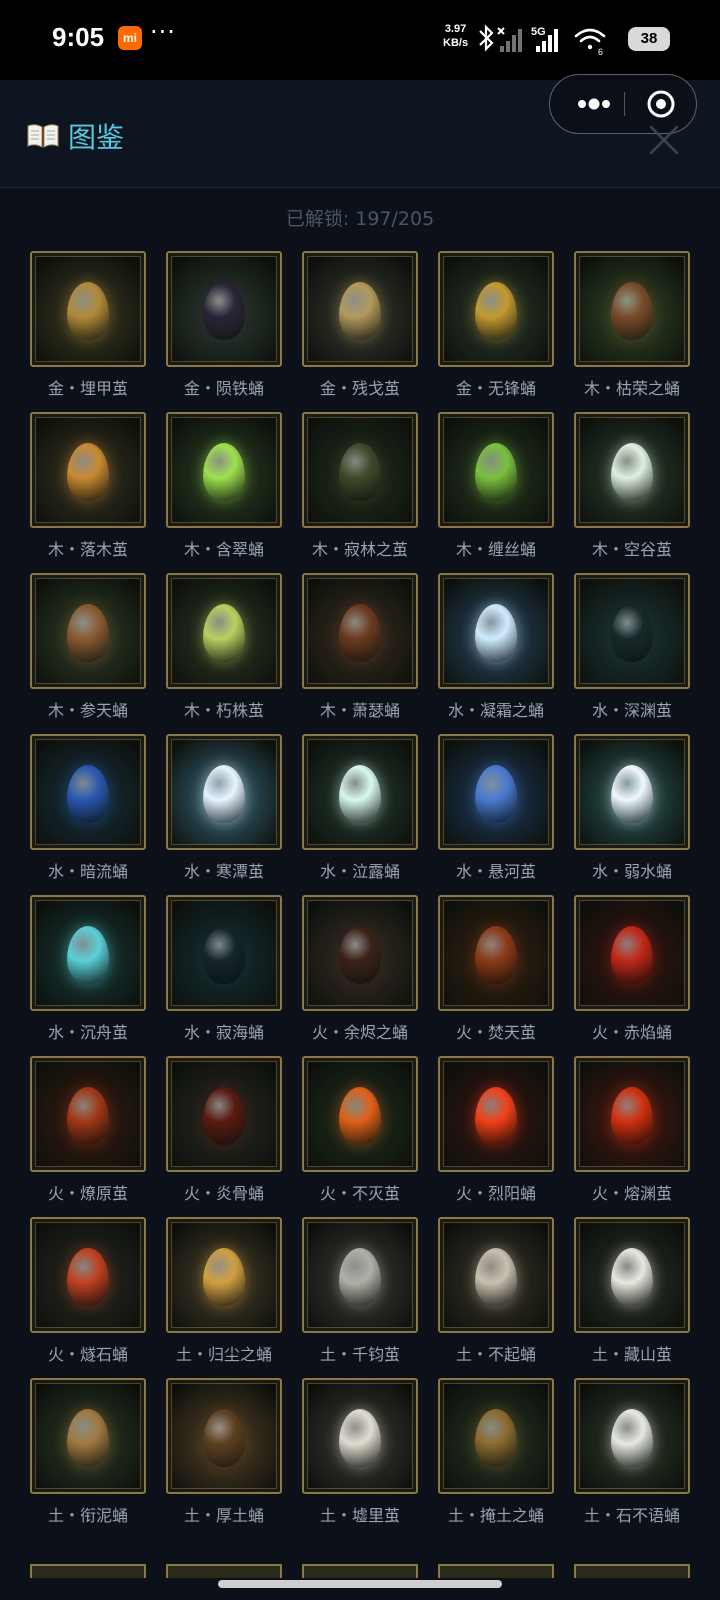 The image size is (720, 1600). I want to click on collection-card: 木・枯荣之蛹, so click(632, 325).